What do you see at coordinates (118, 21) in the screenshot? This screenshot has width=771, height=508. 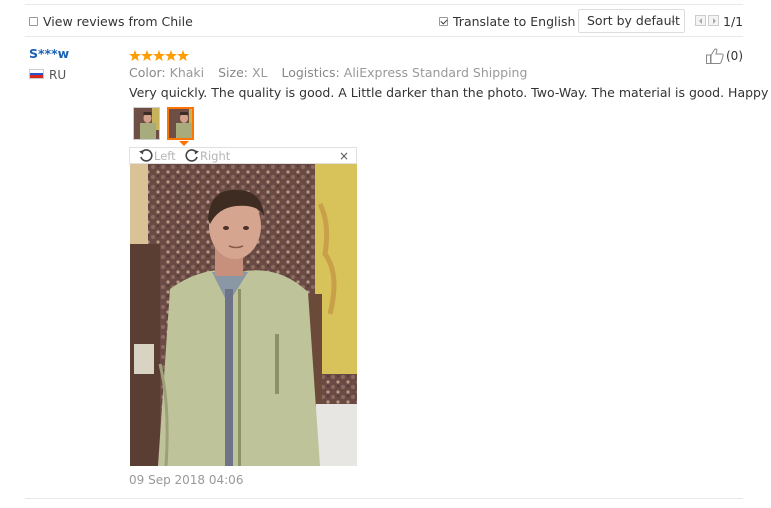 I see `view-reviews-label: View reviews from Chile` at bounding box center [118, 21].